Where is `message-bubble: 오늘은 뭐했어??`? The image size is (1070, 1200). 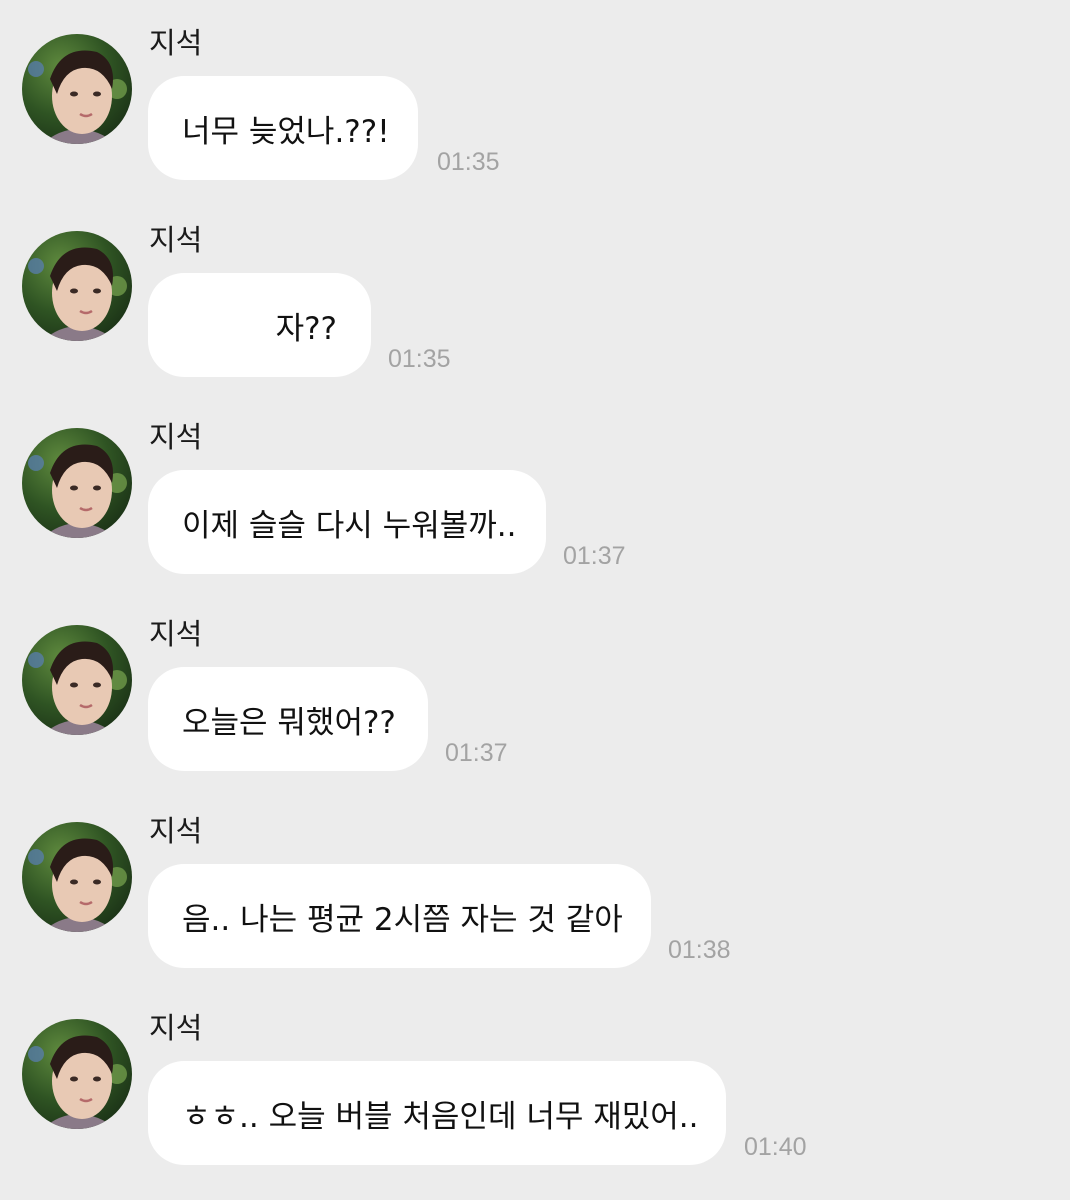 message-bubble: 오늘은 뭐했어?? is located at coordinates (288, 719).